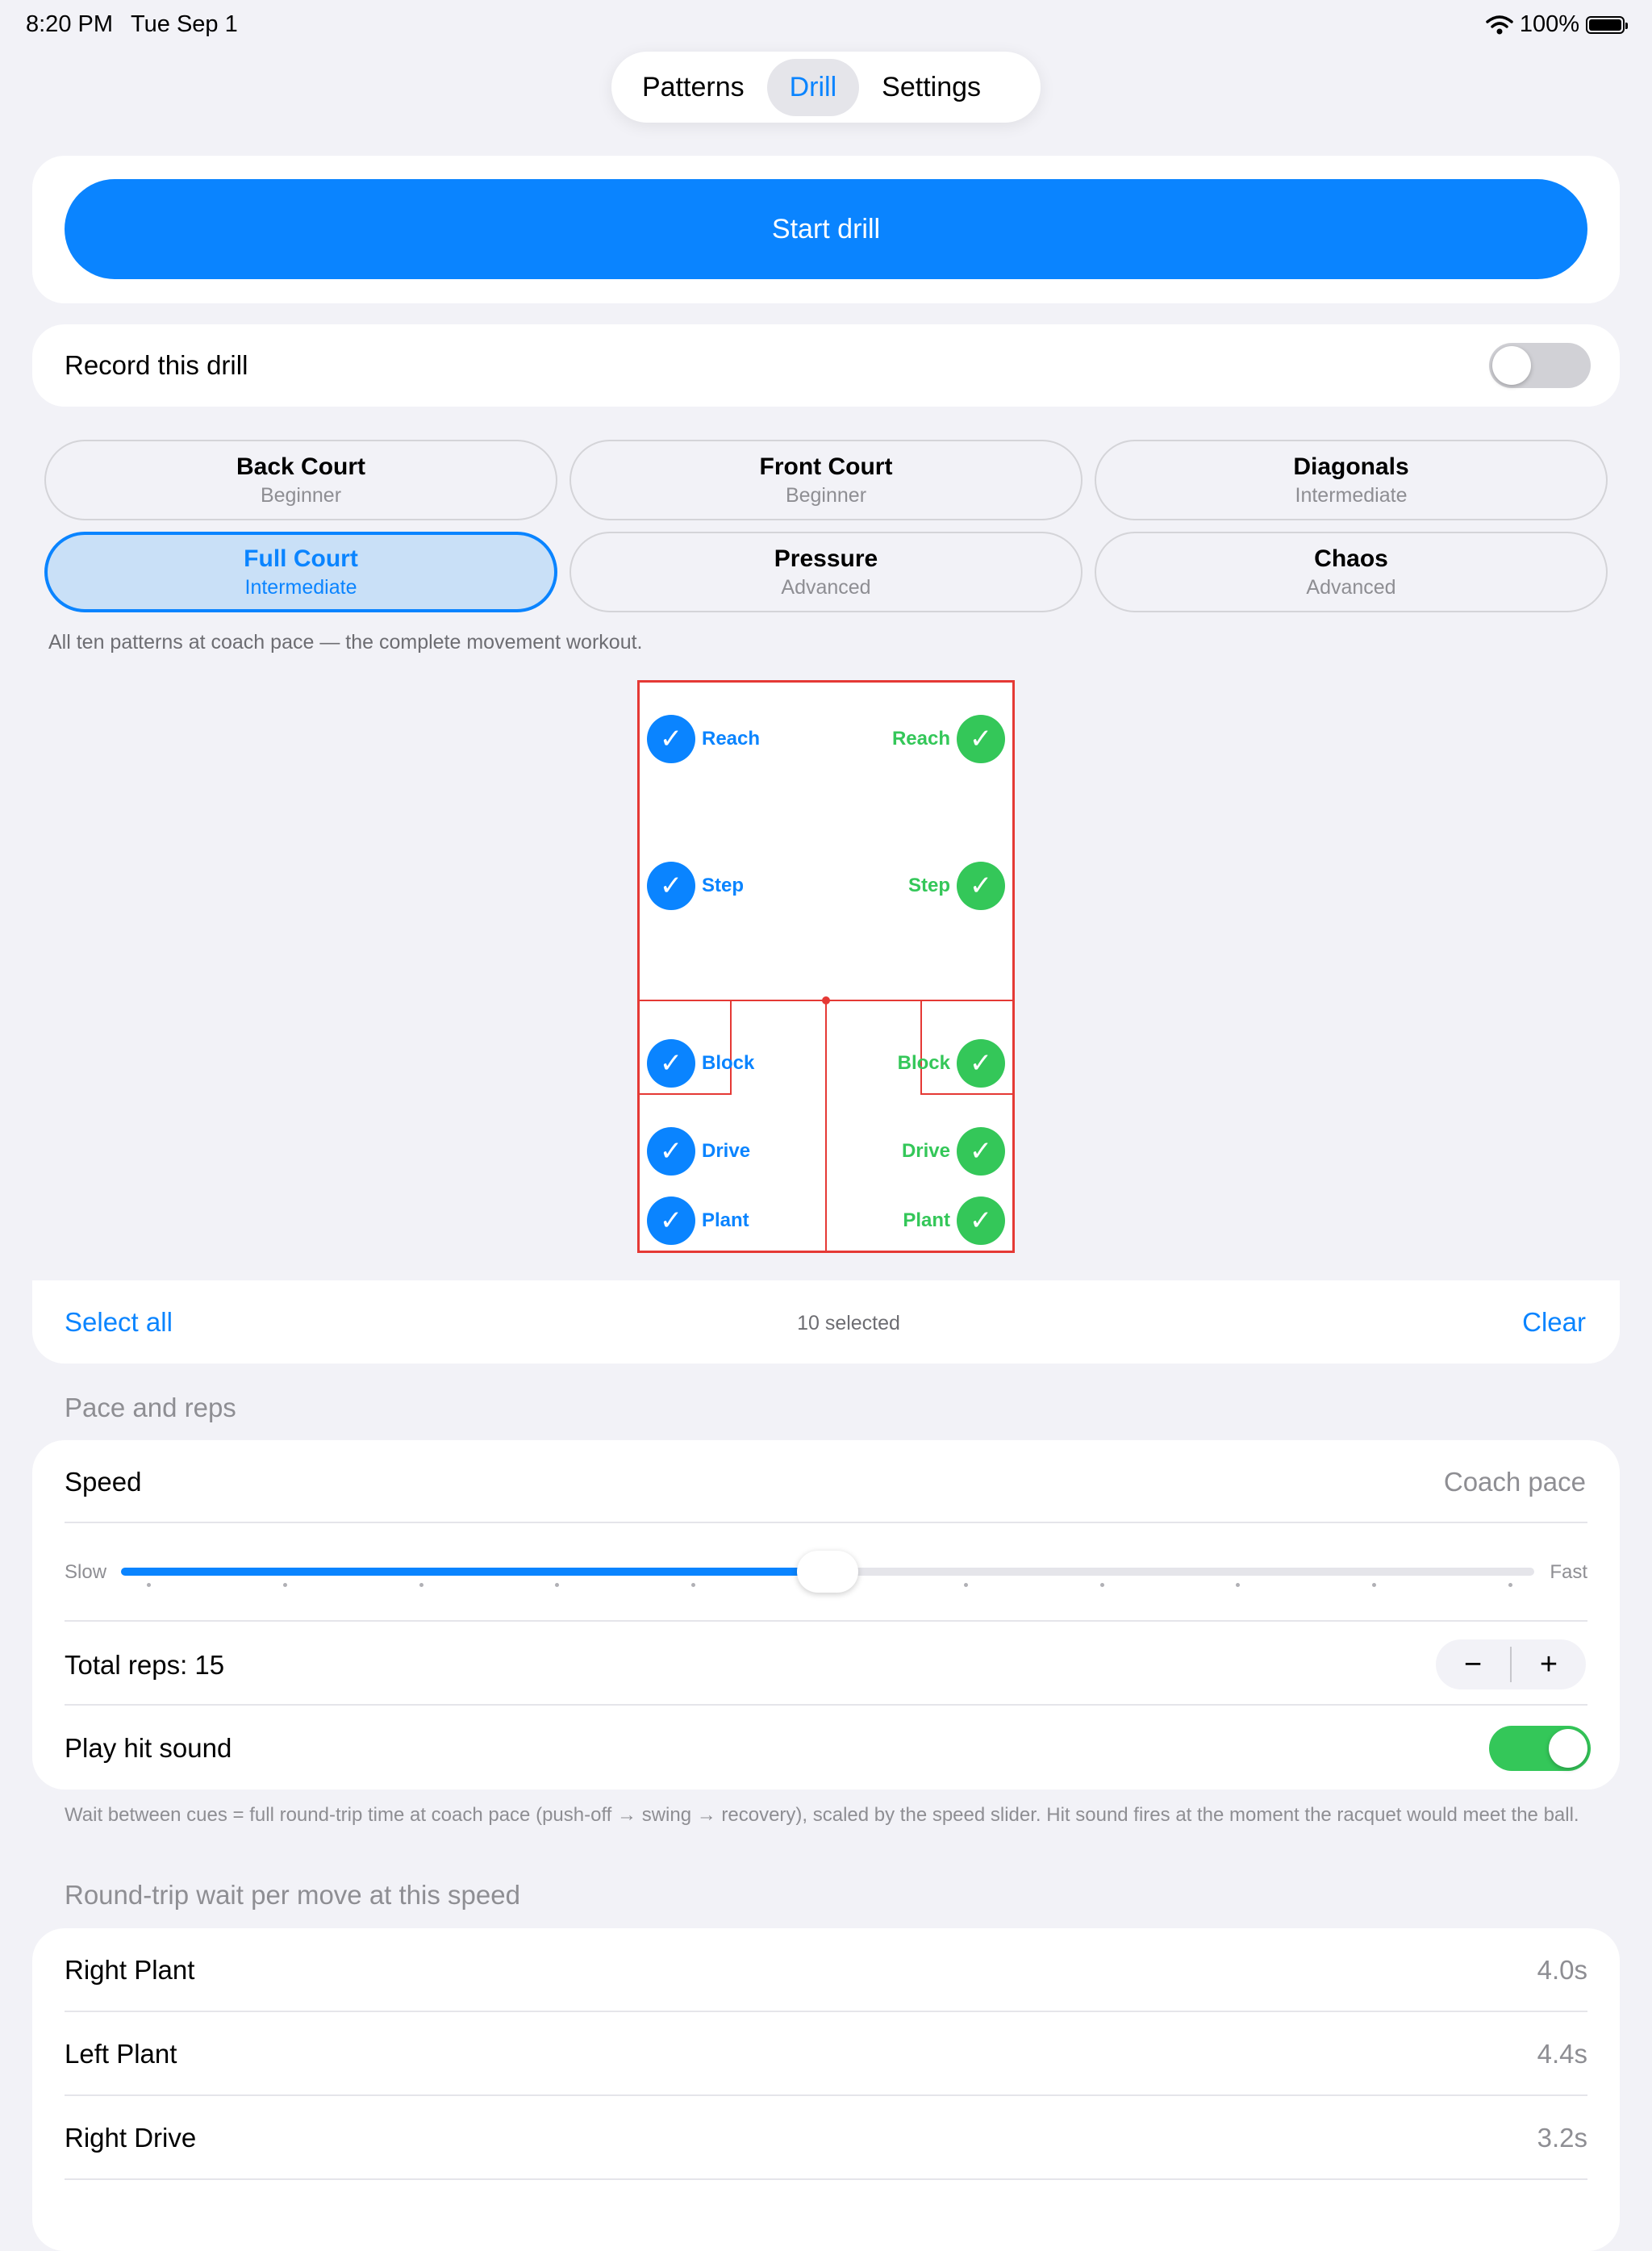 This screenshot has width=1652, height=2251. I want to click on preset-name: Pressure, so click(826, 558).